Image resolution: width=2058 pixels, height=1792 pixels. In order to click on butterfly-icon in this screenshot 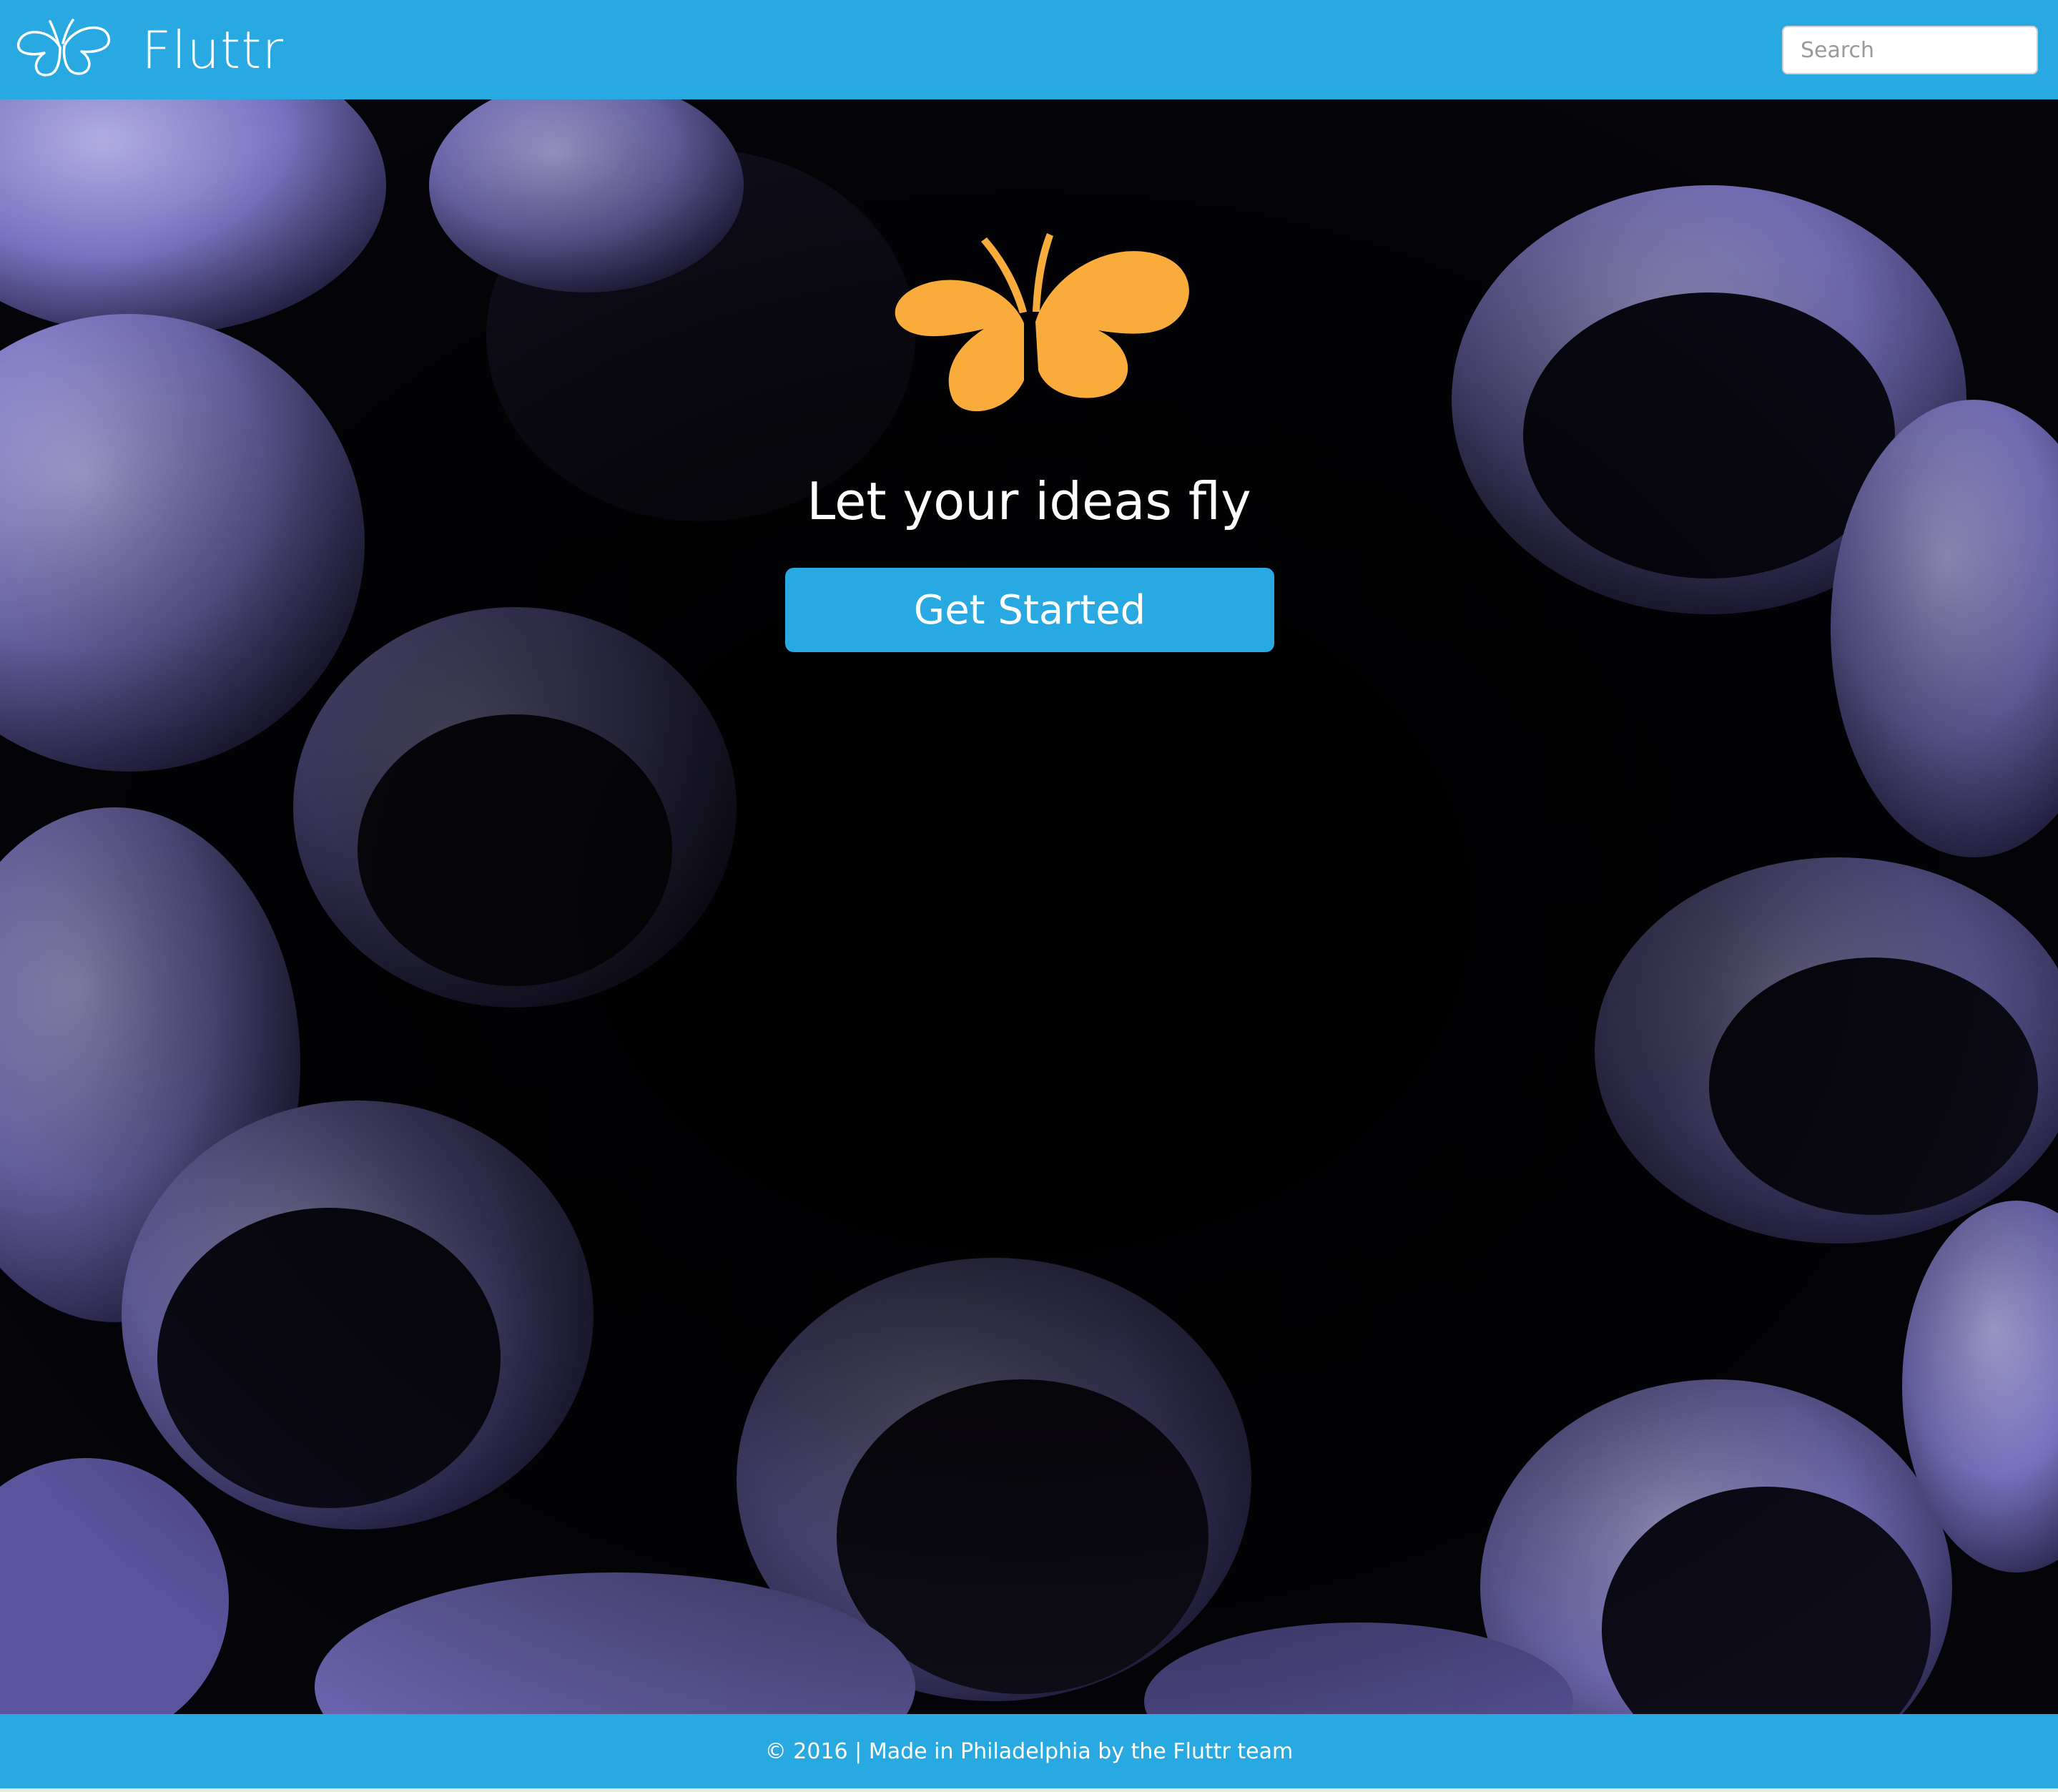, I will do `click(1042, 322)`.